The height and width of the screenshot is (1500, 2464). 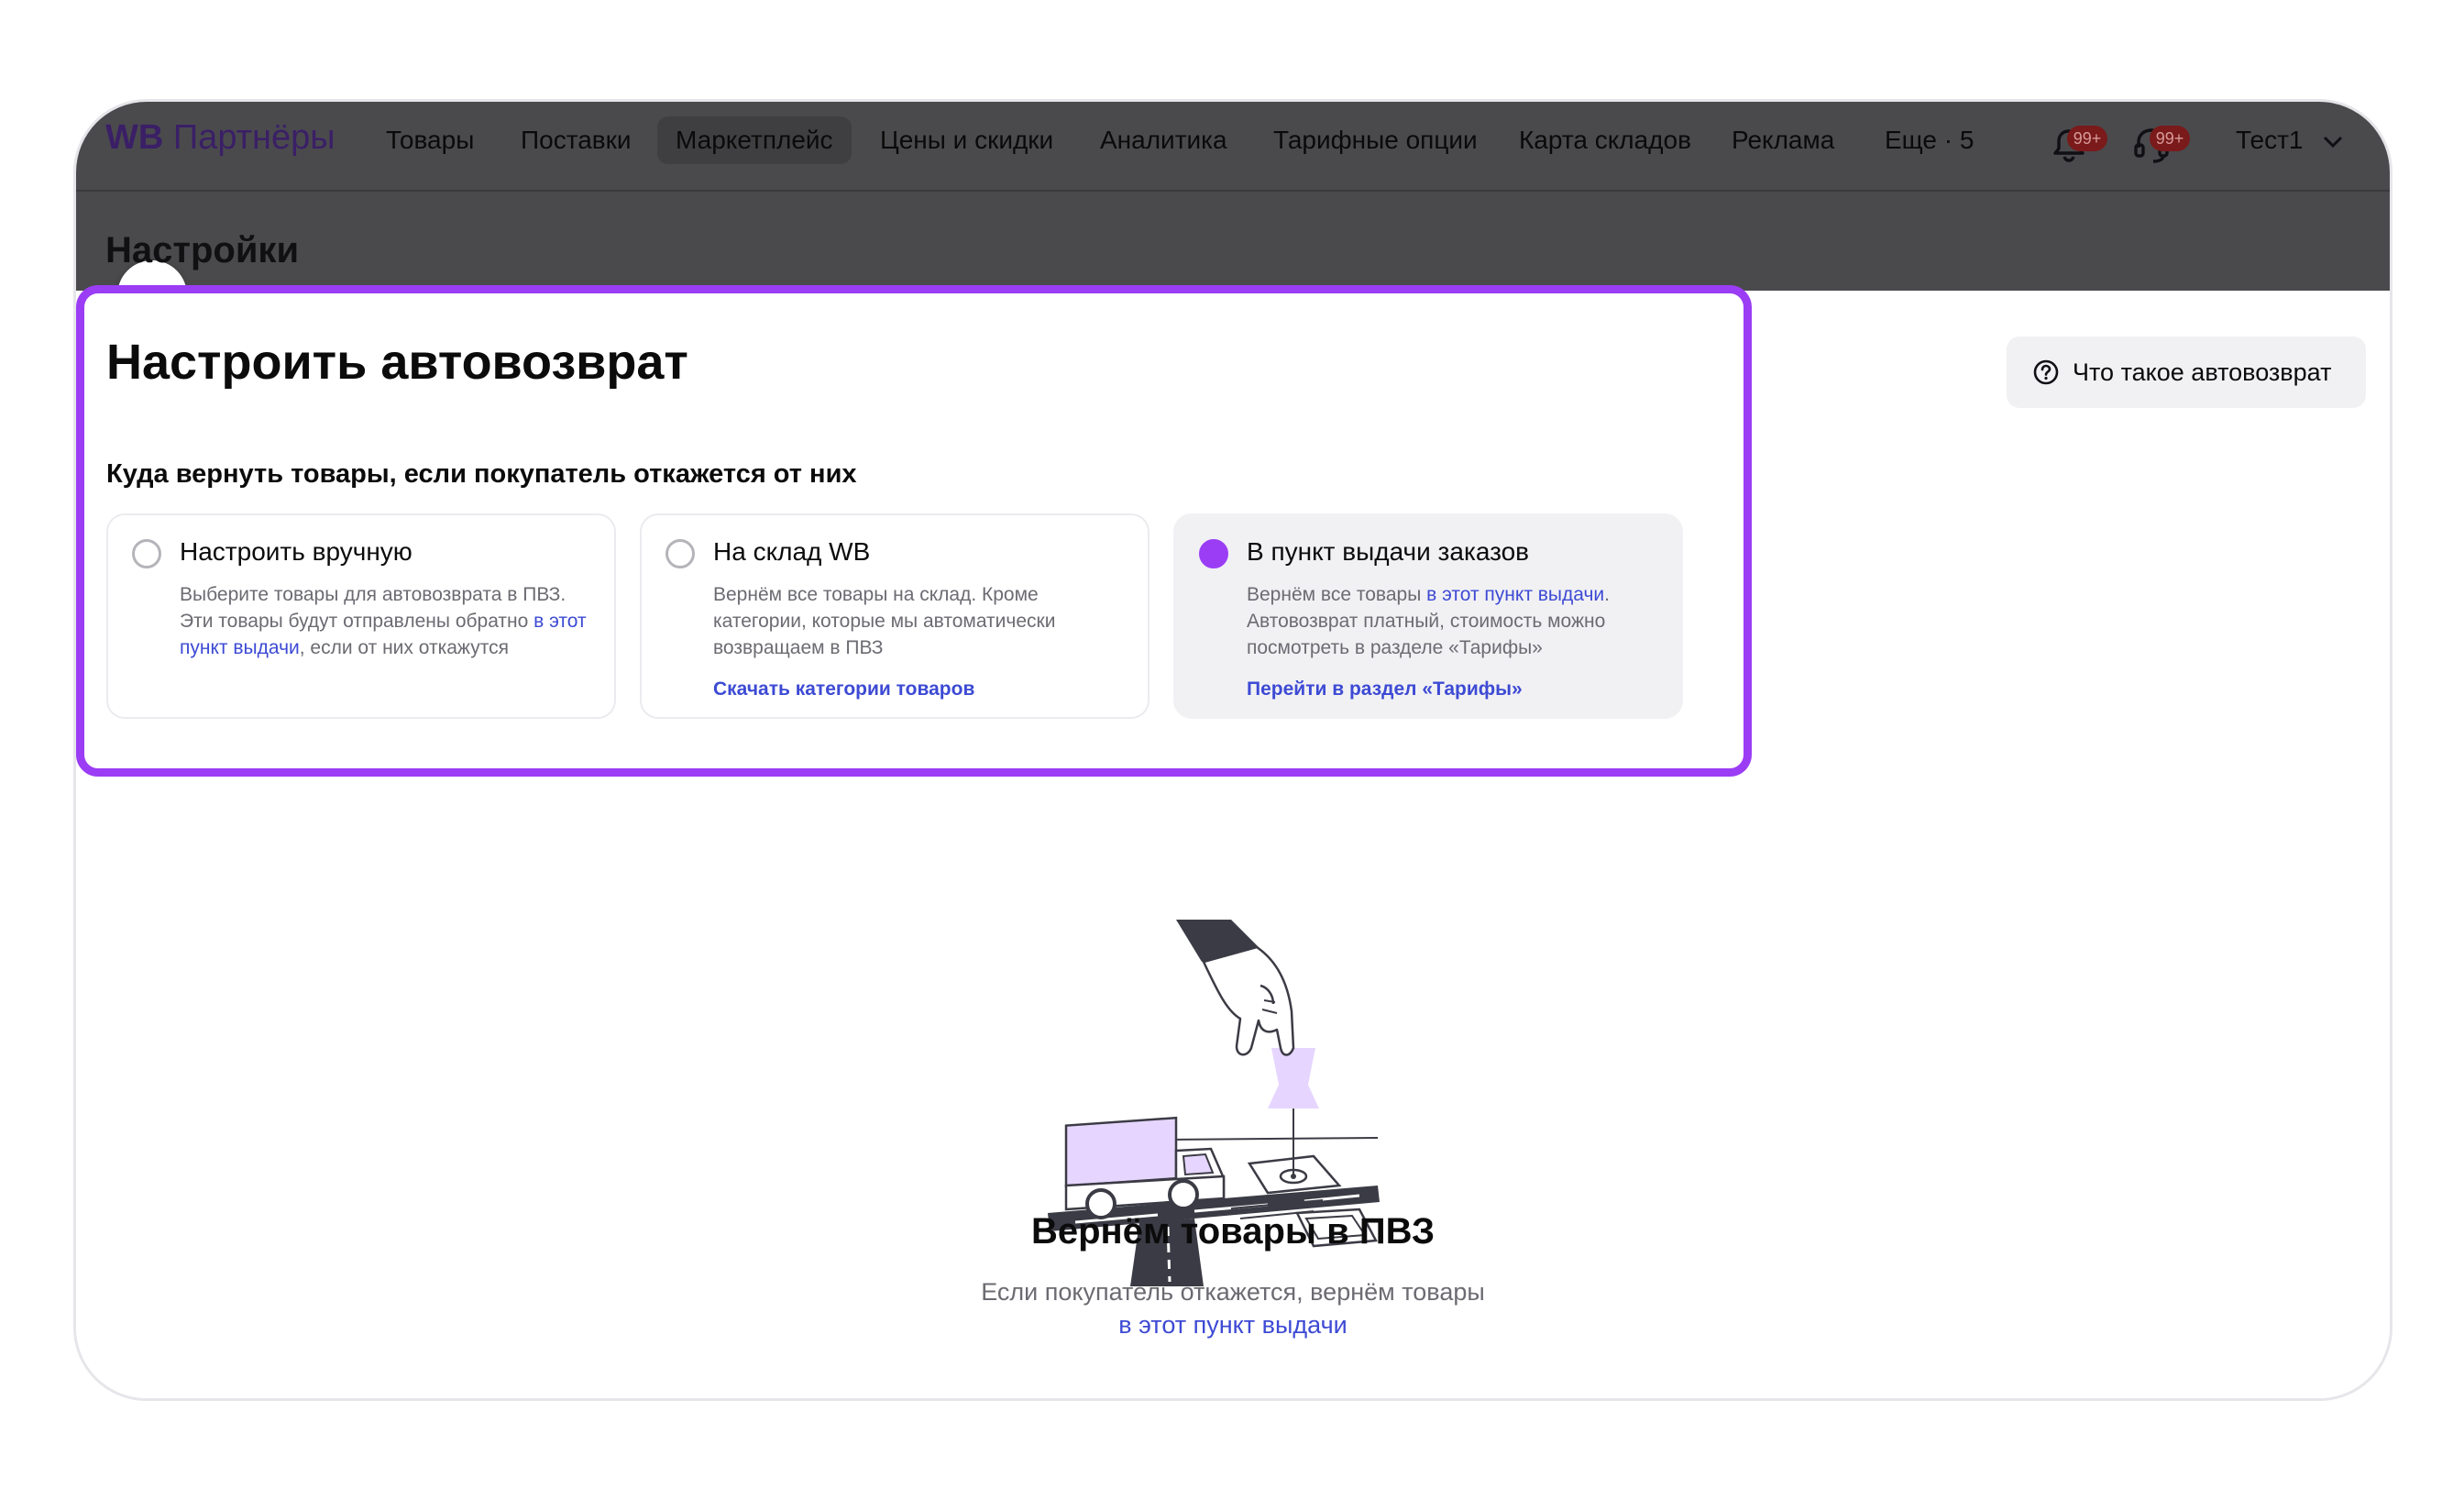 What do you see at coordinates (1375, 140) in the screenshot?
I see `nav-item-tariff-options: Тарифные опции` at bounding box center [1375, 140].